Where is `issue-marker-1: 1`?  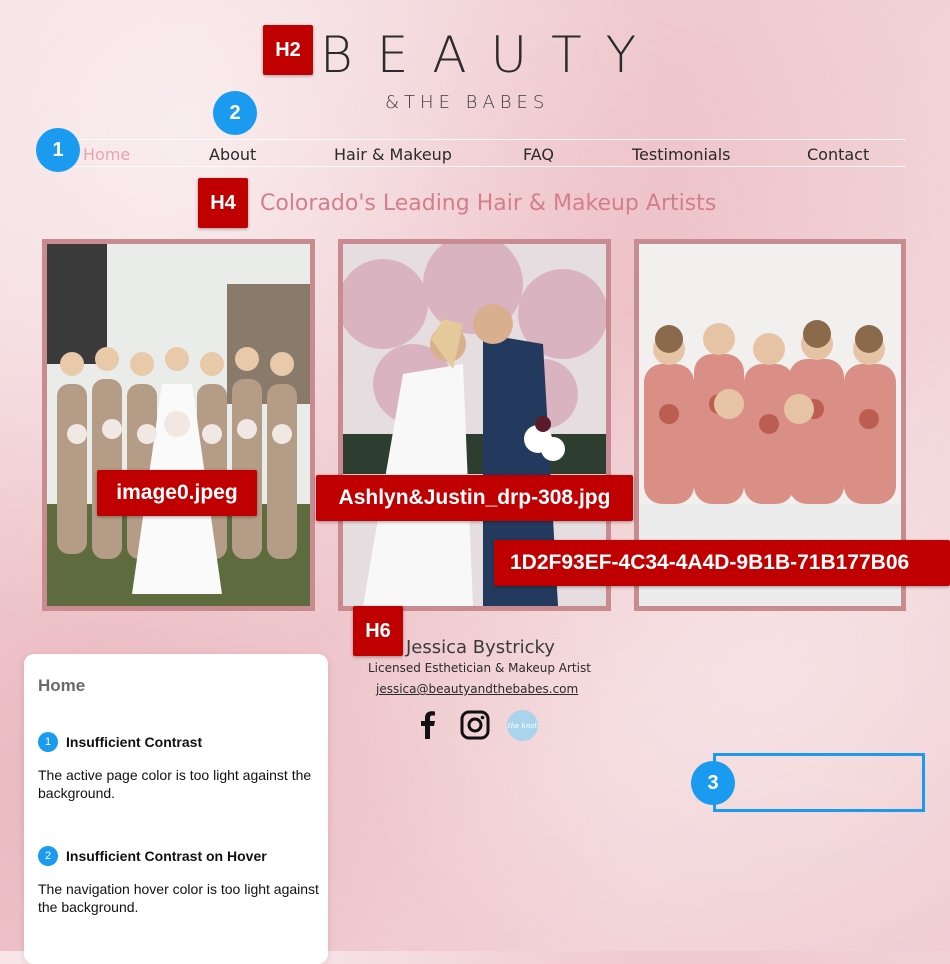 issue-marker-1: 1 is located at coordinates (58, 150).